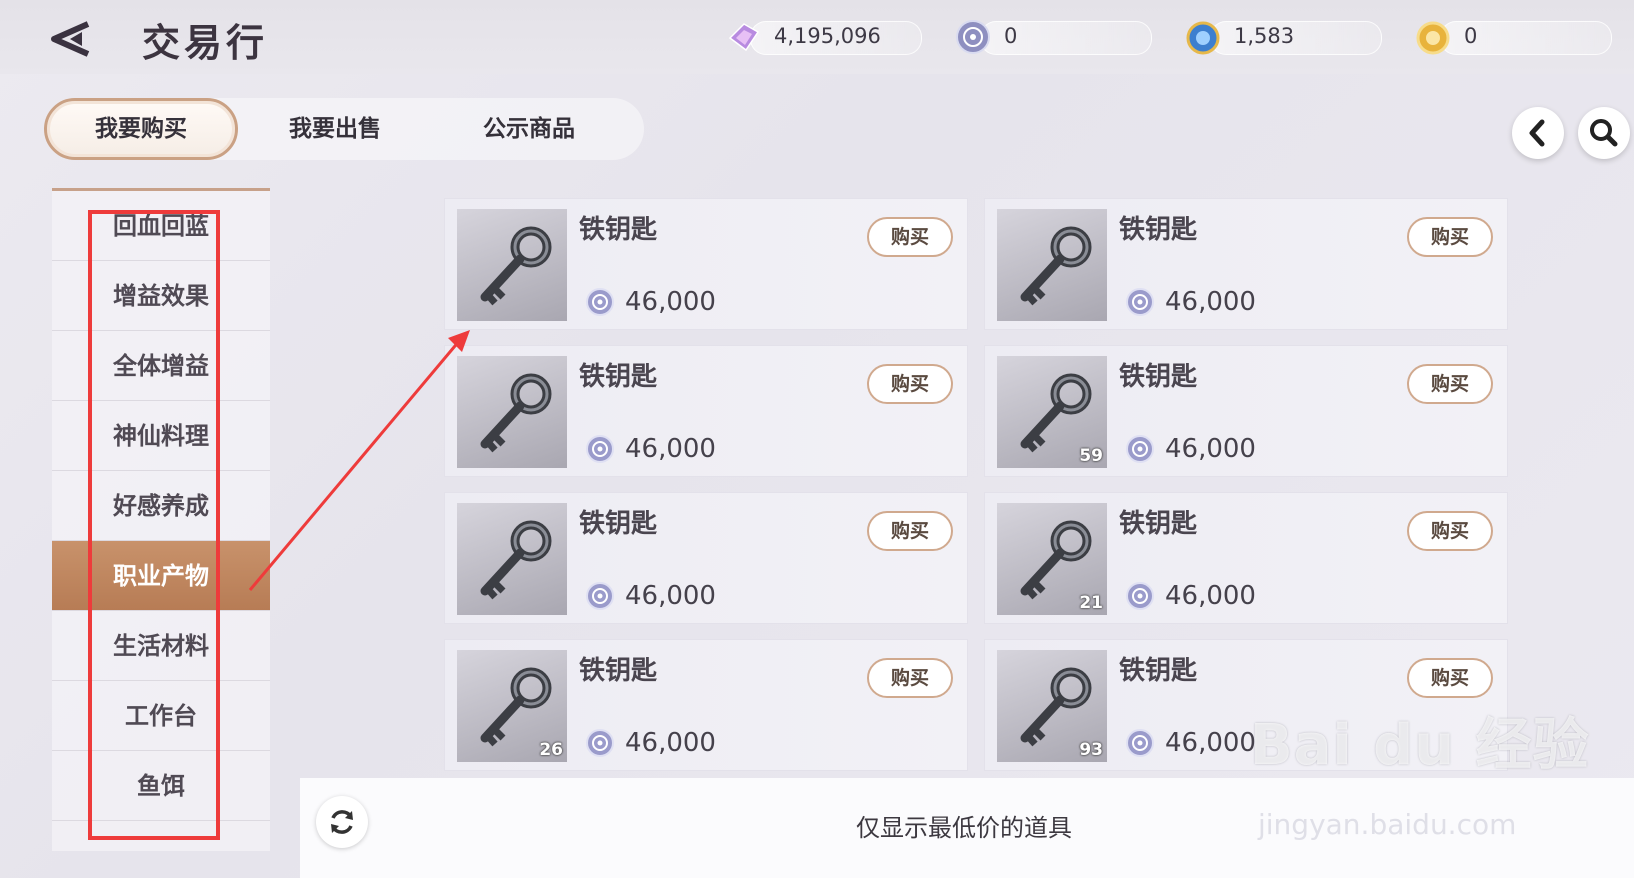  I want to click on currency-crystal: 4,195,096, so click(824, 37).